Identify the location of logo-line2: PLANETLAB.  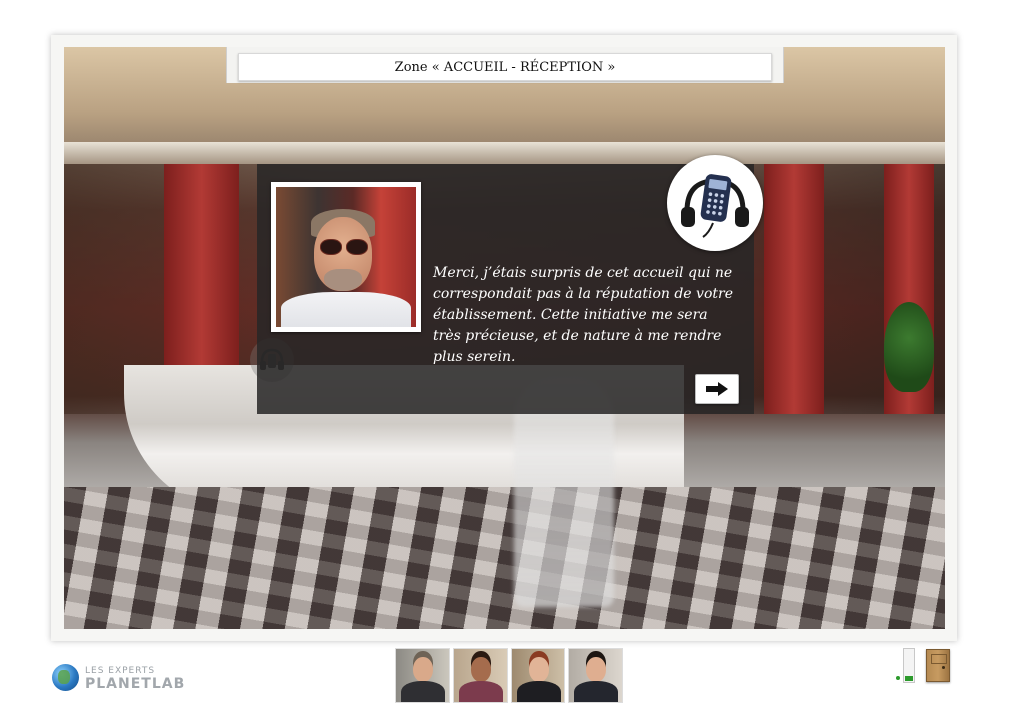
(135, 684).